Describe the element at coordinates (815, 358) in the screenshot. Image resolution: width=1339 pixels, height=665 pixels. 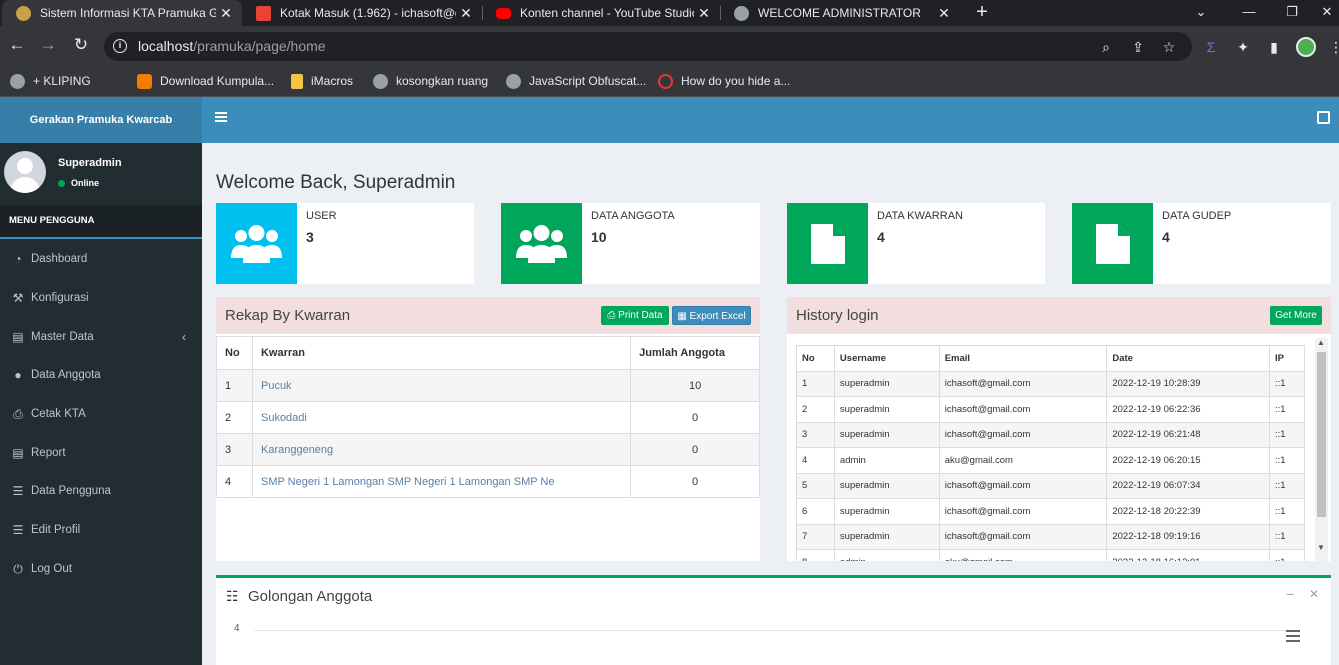
I see `column-header: No` at that location.